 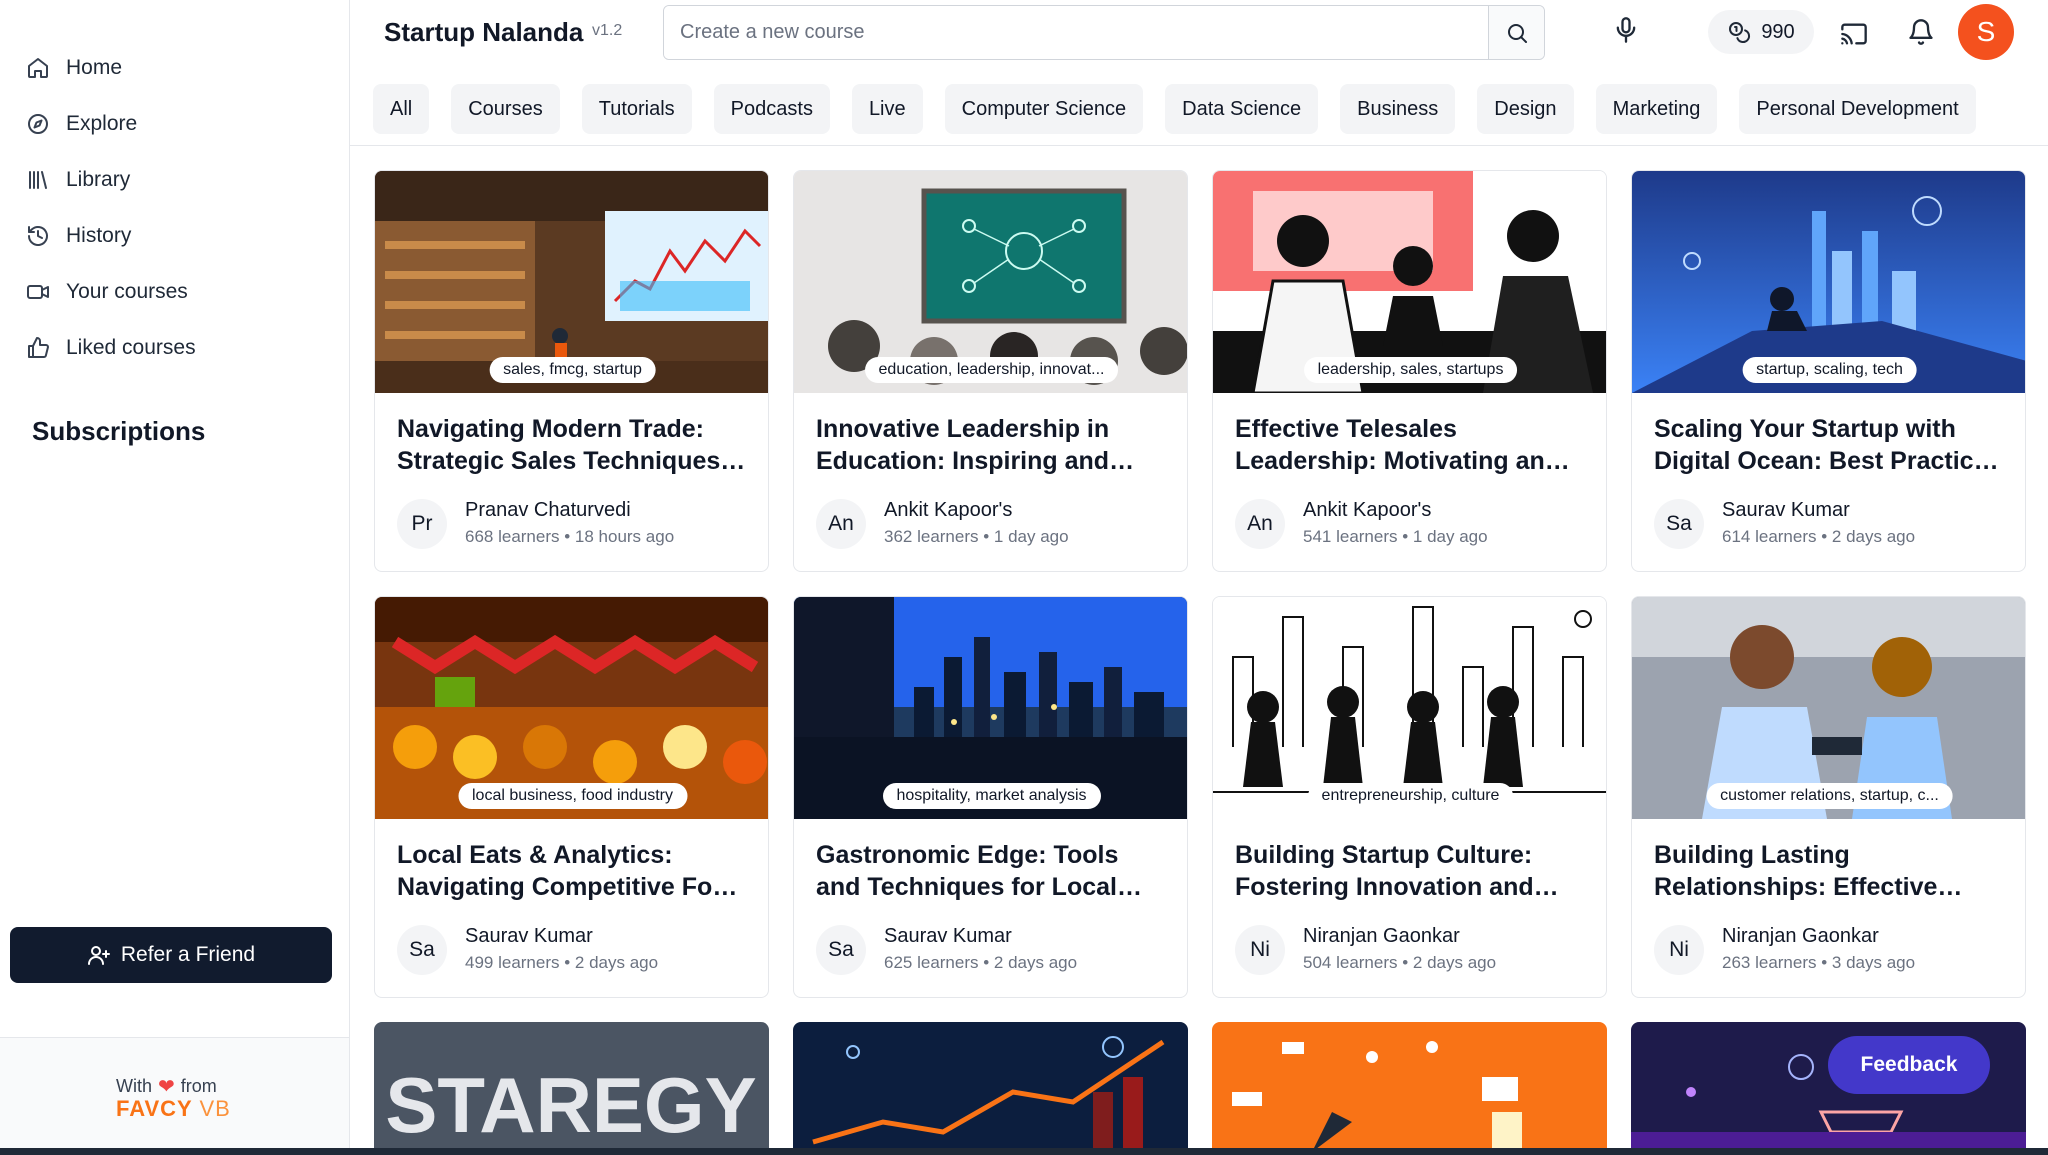 I want to click on author-avatar: Pr, so click(x=422, y=524).